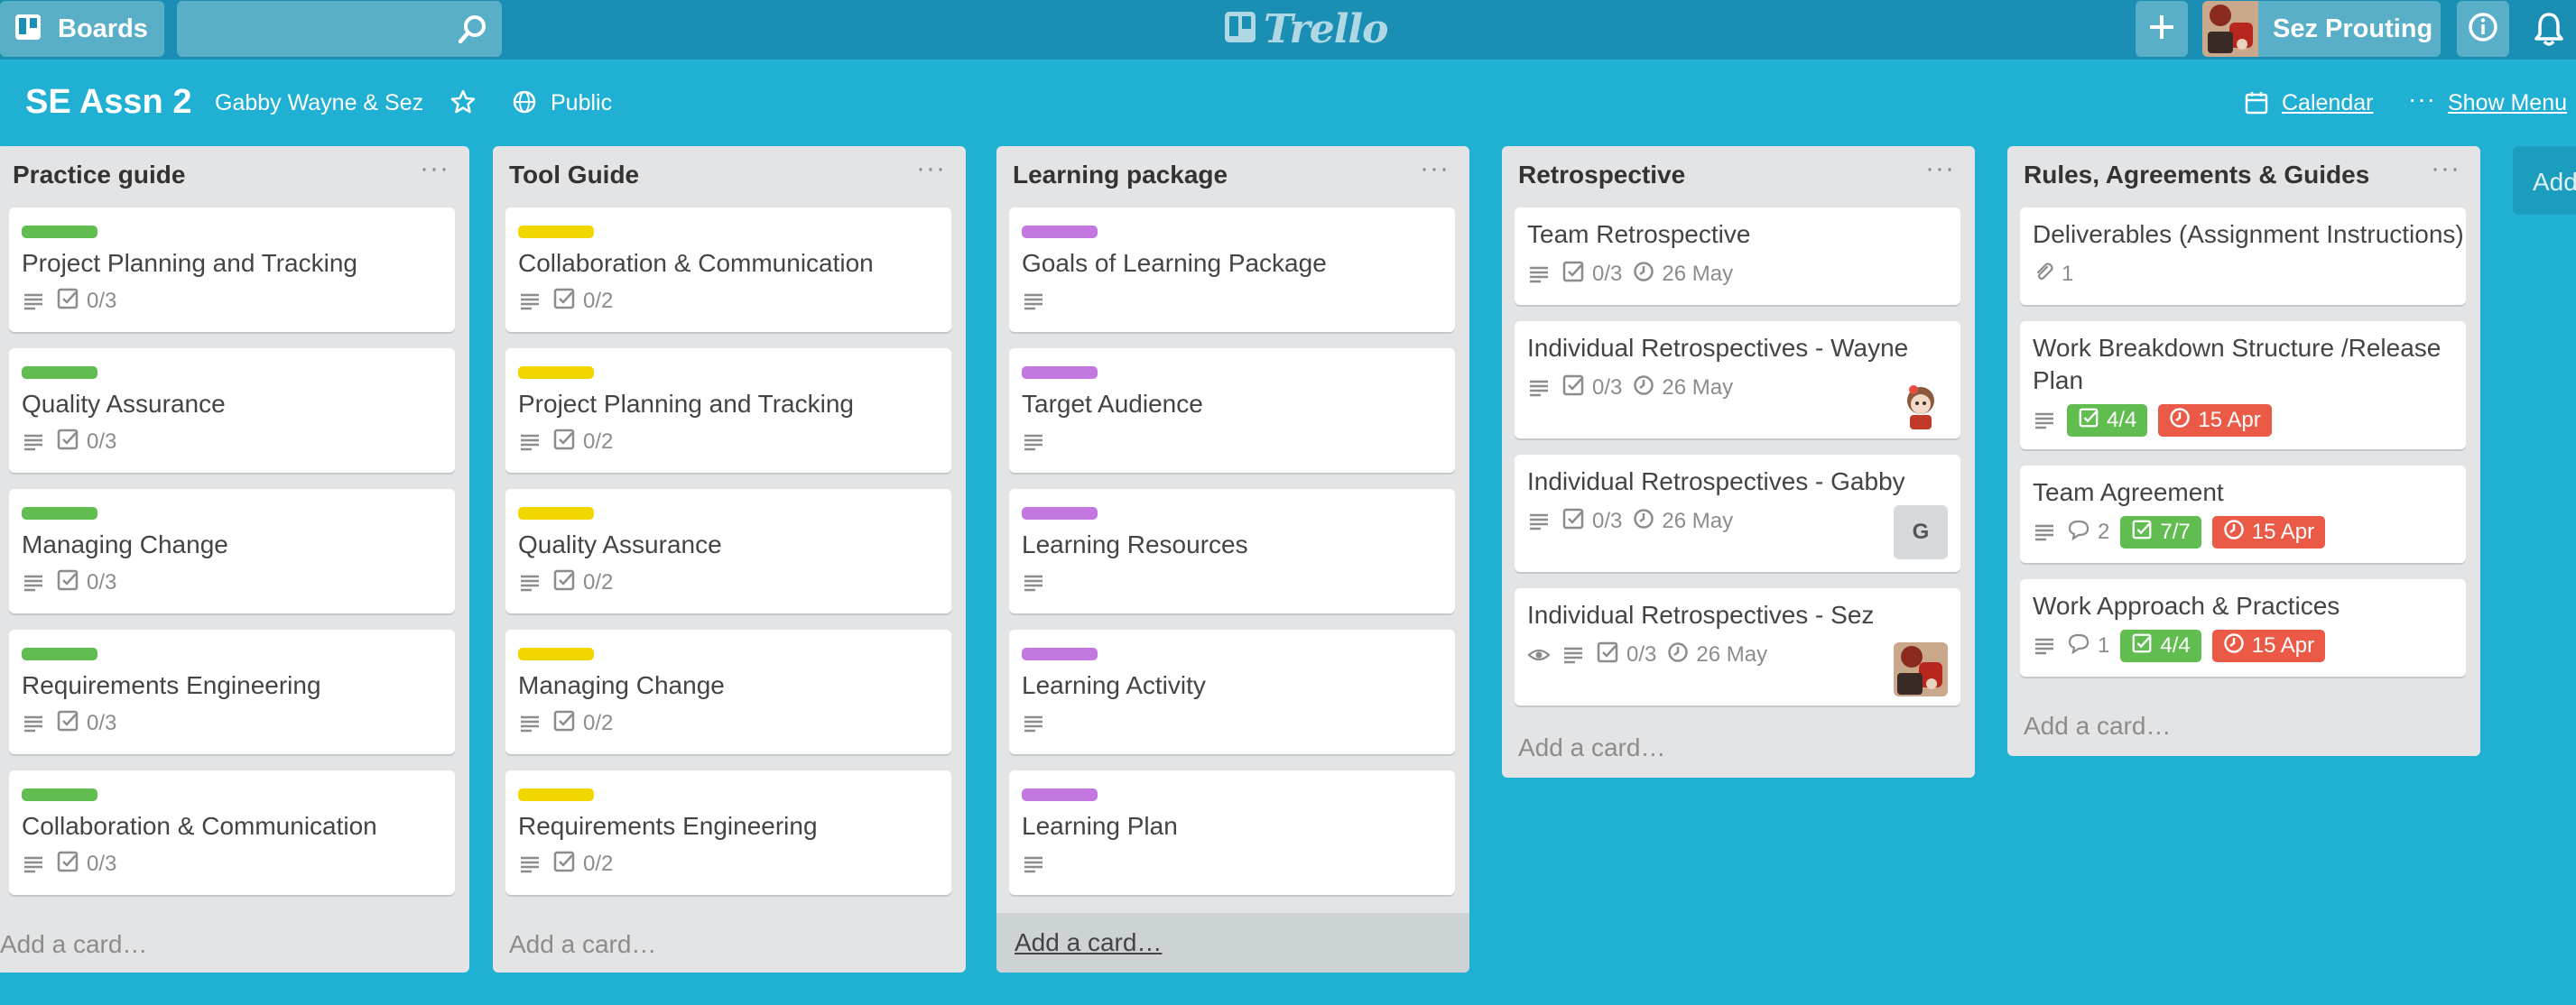 The height and width of the screenshot is (1005, 2576). I want to click on card: Project Planning and Tracking 0/2, so click(728, 410).